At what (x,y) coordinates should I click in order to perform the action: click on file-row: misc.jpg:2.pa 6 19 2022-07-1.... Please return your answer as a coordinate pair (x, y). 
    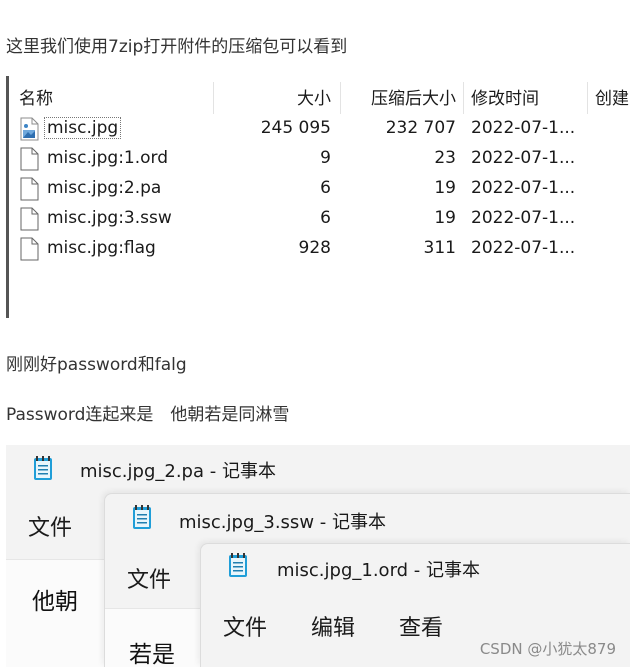
    Looking at the image, I should click on (319, 188).